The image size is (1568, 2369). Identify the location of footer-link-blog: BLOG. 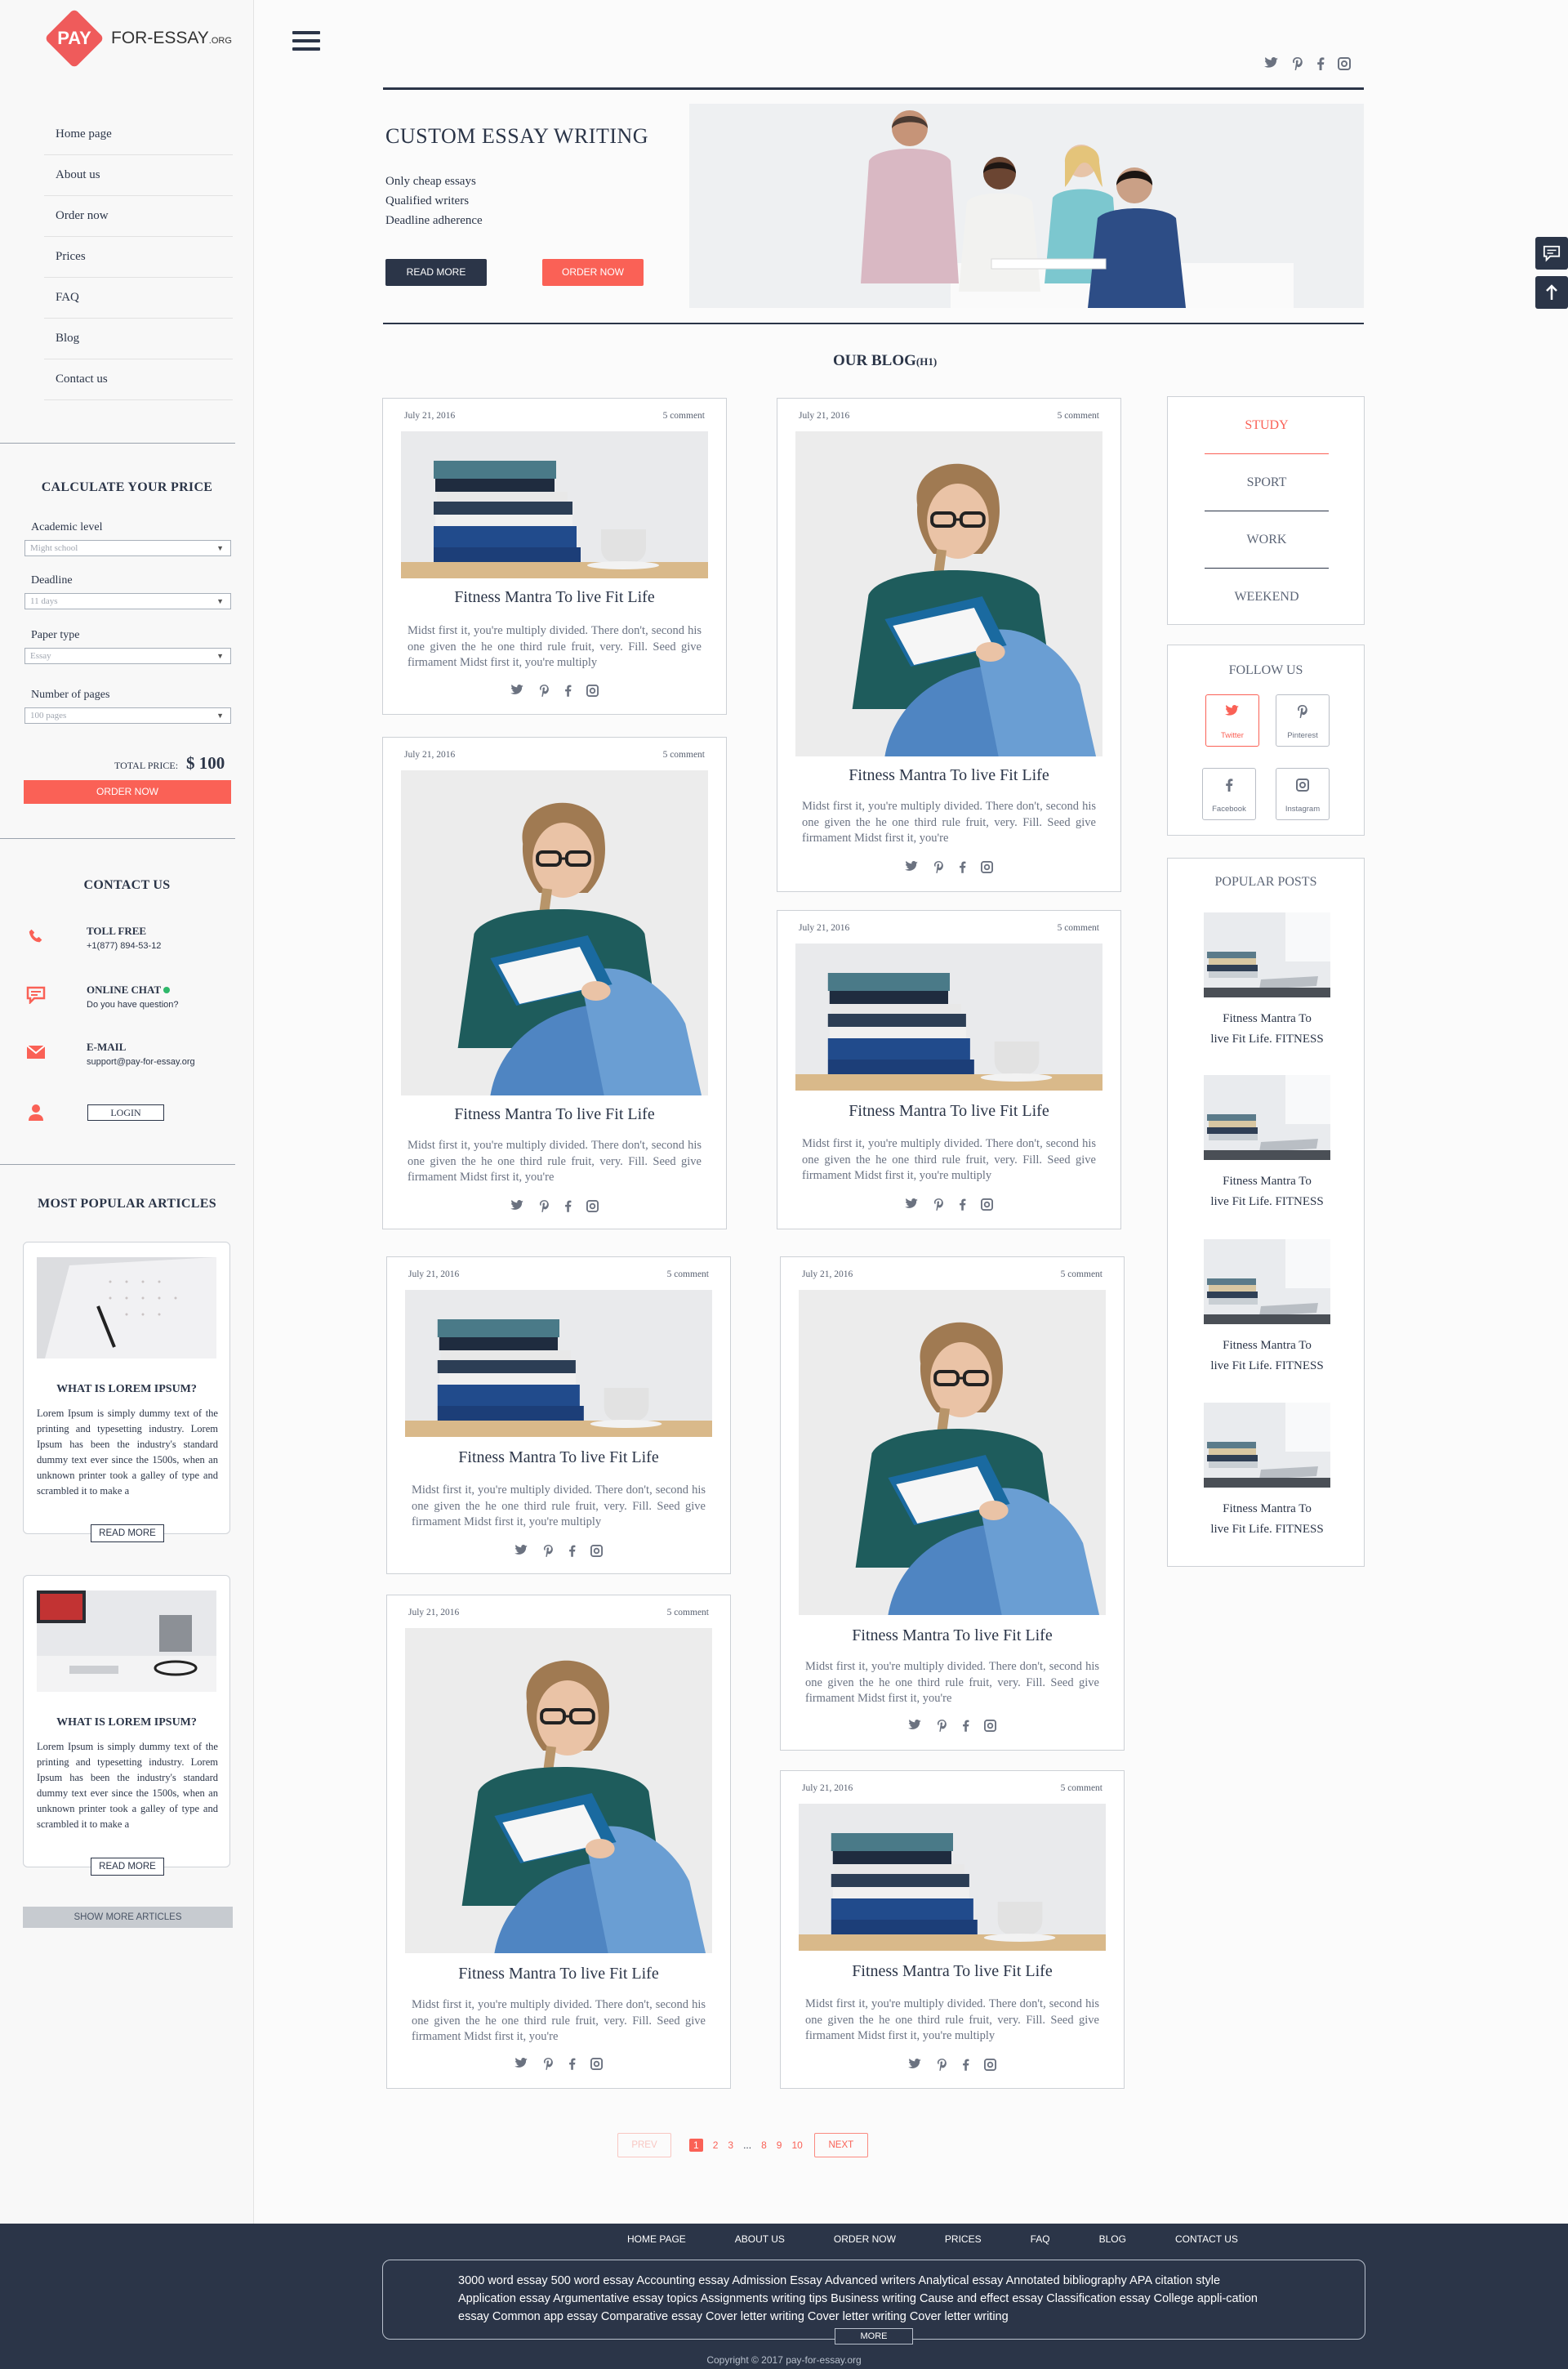
(1112, 2239).